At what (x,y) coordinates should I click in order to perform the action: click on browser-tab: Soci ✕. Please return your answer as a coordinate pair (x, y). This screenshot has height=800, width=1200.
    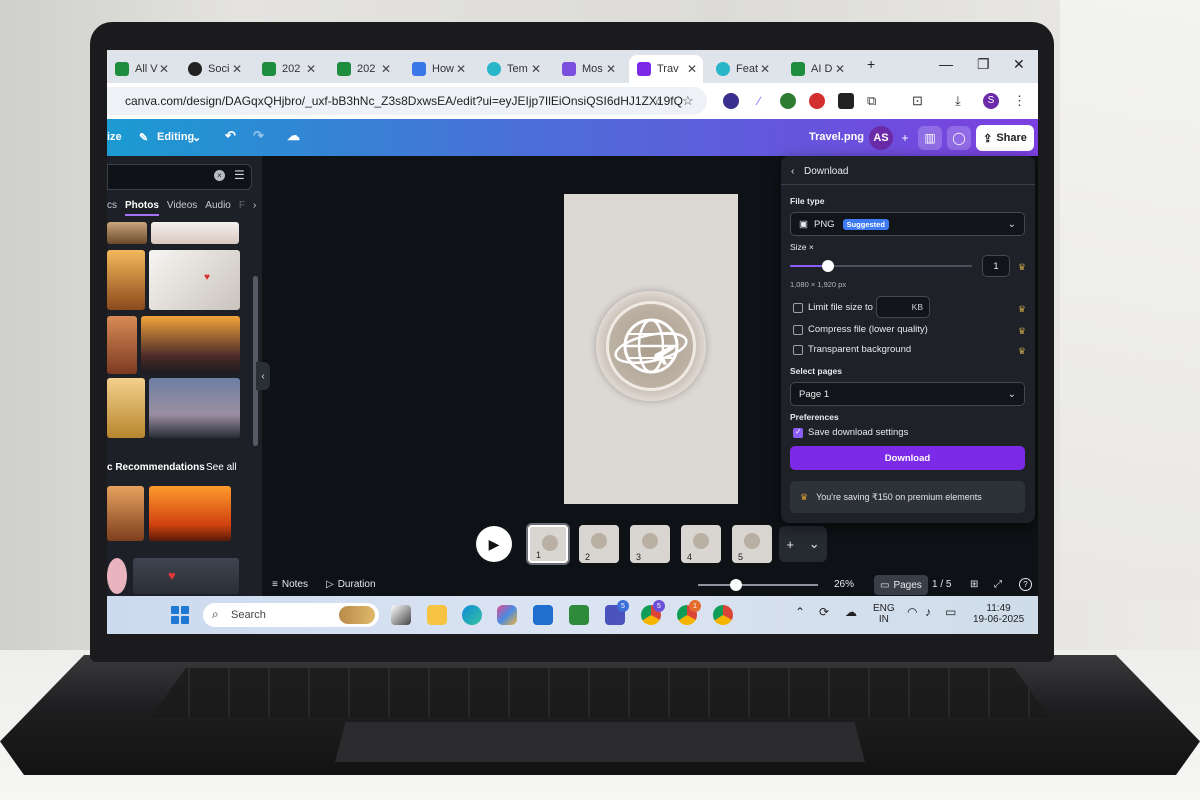
    Looking at the image, I should click on (214, 69).